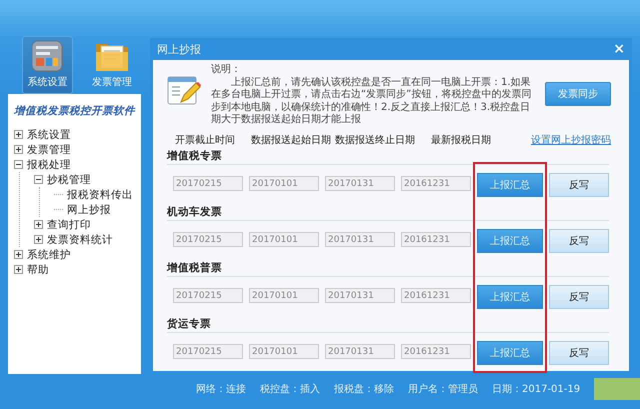 Image resolution: width=640 pixels, height=409 pixels. What do you see at coordinates (443, 389) in the screenshot?
I see `status-item: 用户名：管理员` at bounding box center [443, 389].